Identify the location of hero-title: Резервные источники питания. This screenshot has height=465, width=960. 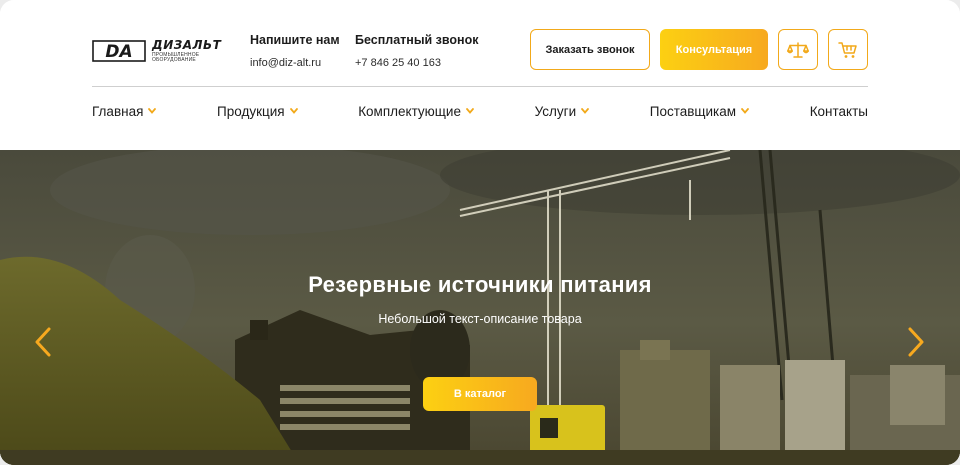
(480, 284).